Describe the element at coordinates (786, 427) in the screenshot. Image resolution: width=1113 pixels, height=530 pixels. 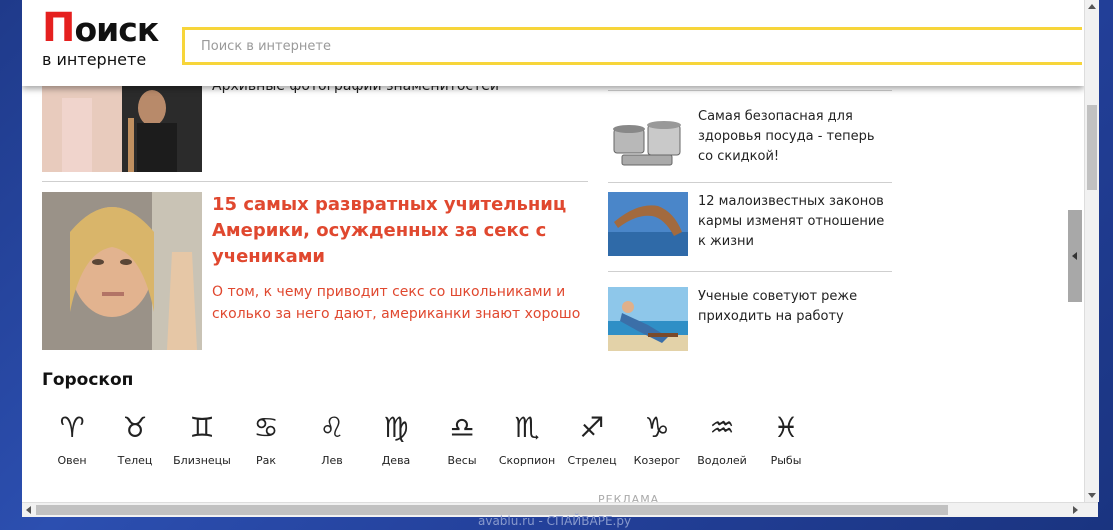
I see `pisces-icon: ♓` at that location.